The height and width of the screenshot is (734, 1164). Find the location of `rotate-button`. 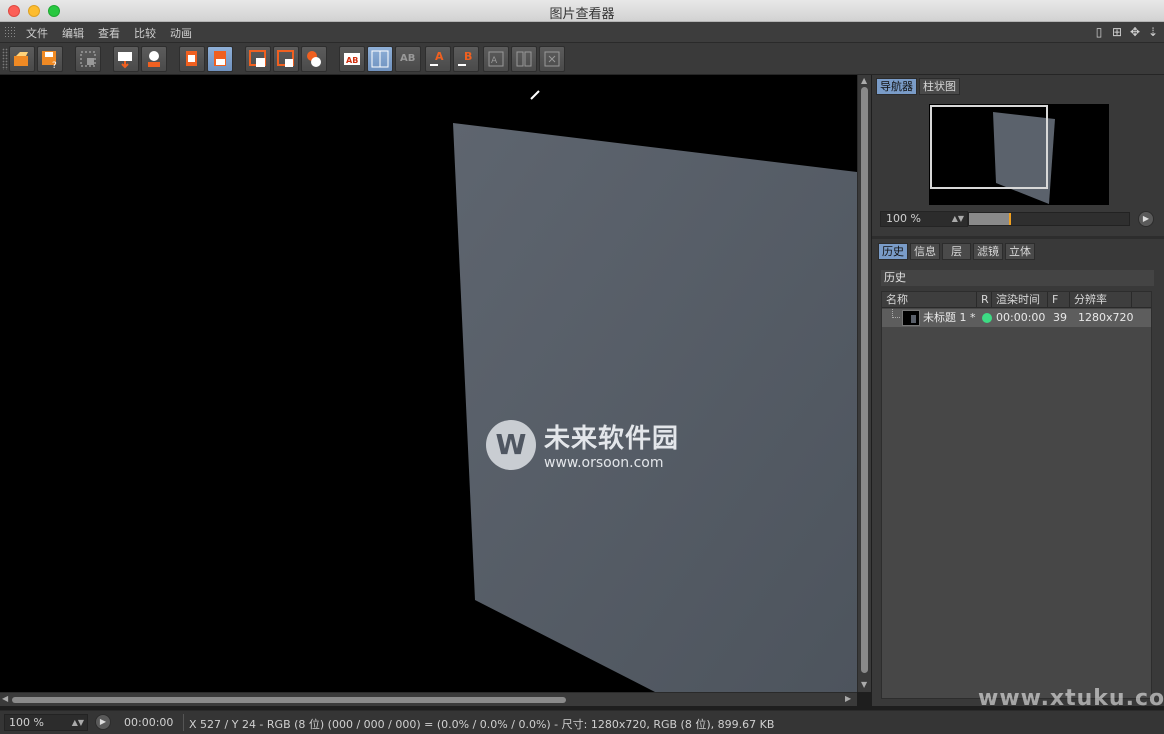

rotate-button is located at coordinates (552, 59).